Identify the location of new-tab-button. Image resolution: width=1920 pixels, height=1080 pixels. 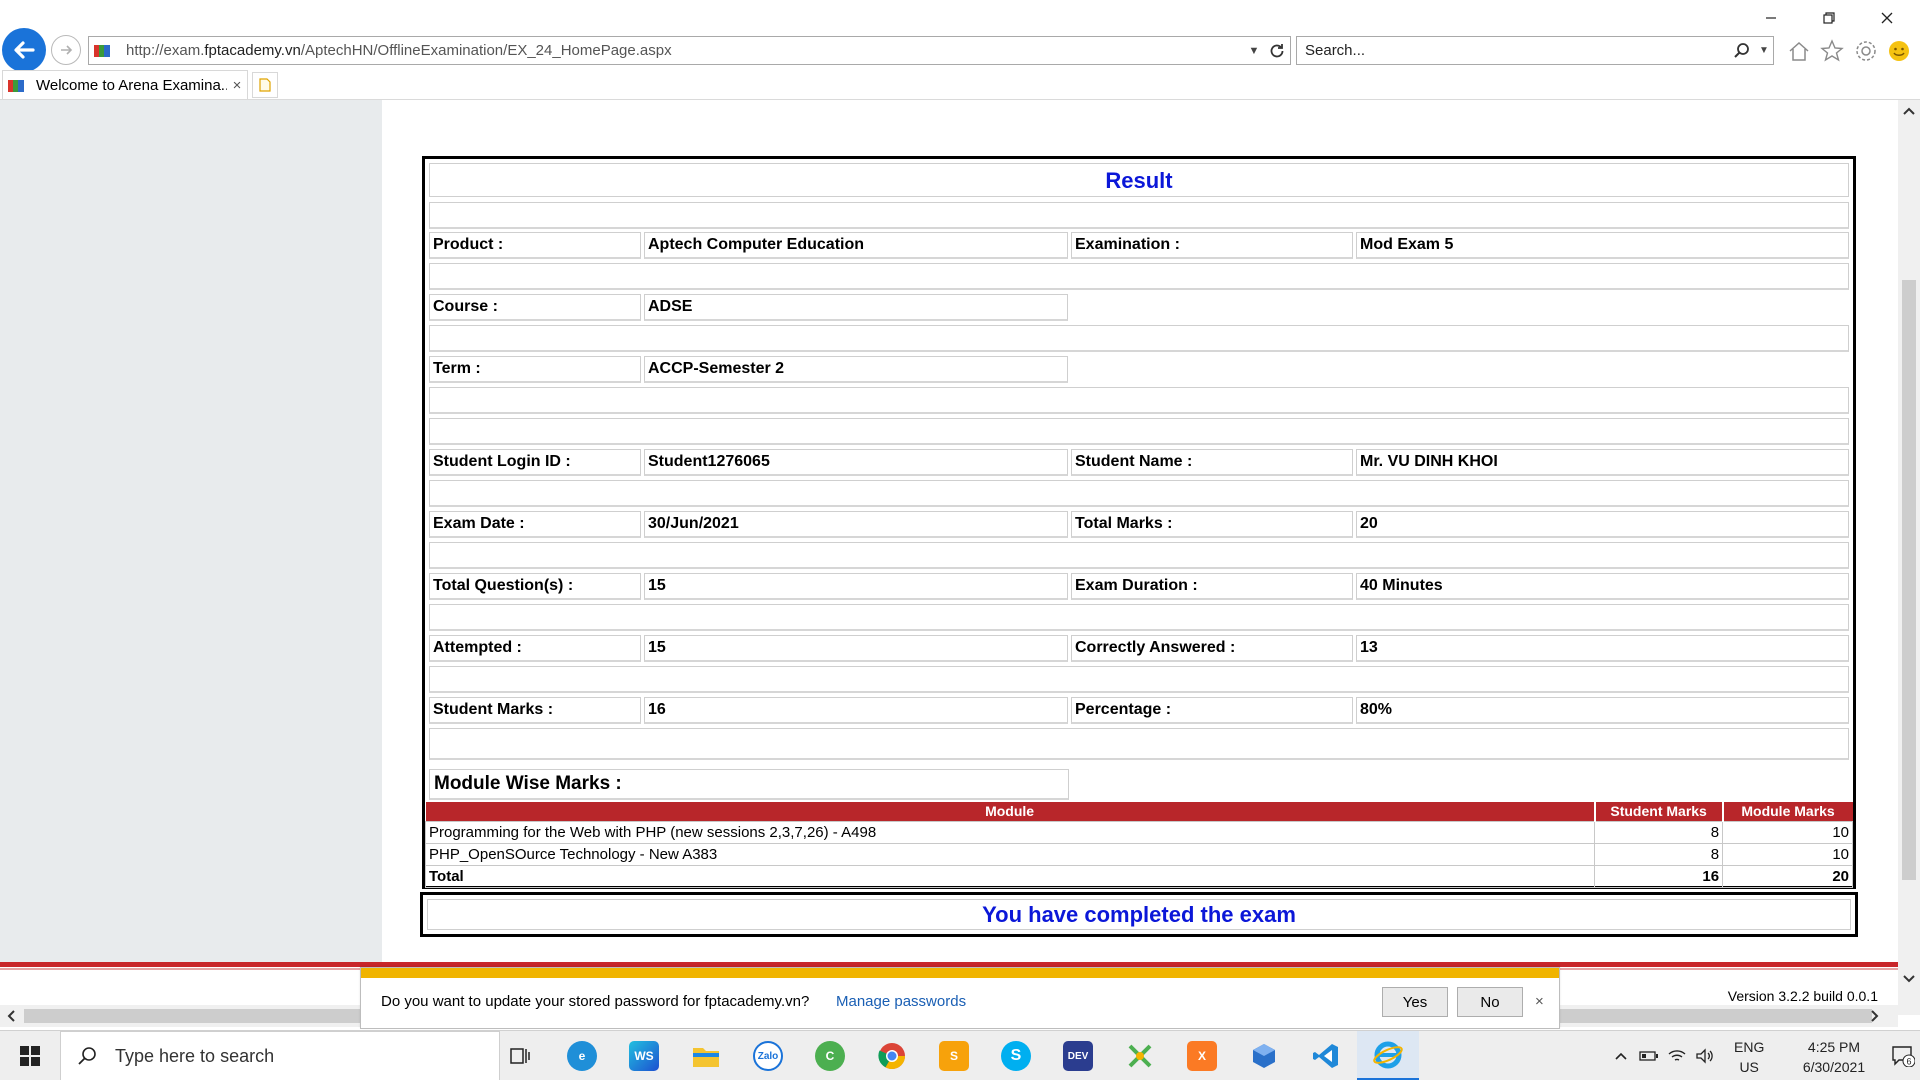
(265, 85).